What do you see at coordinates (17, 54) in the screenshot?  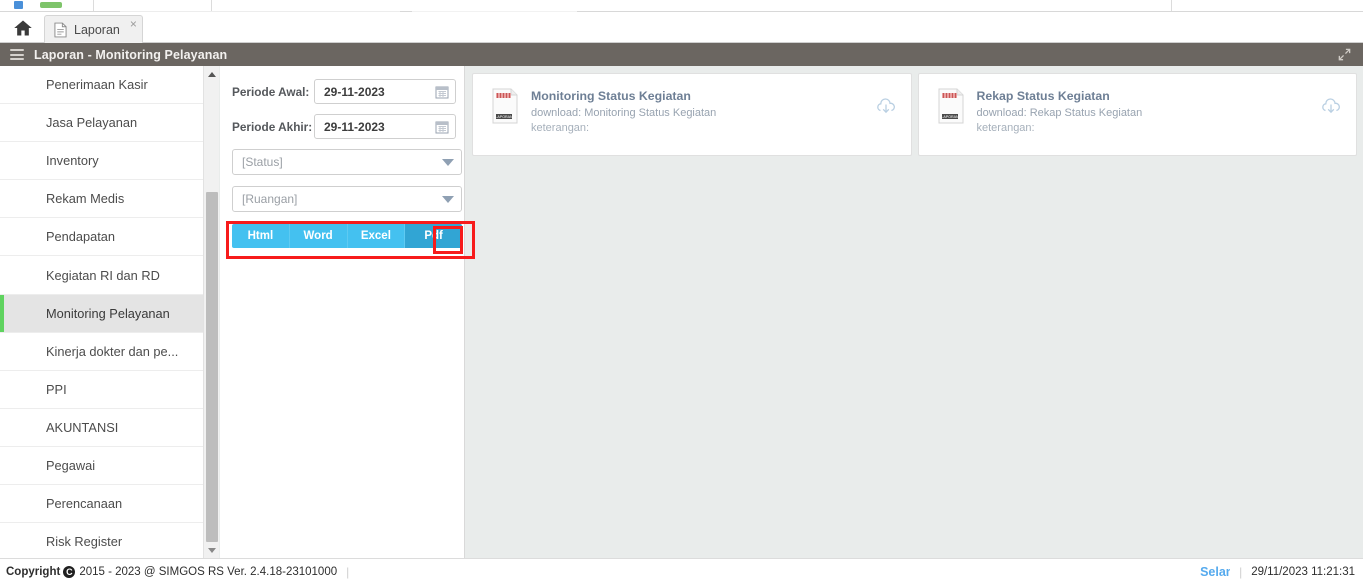 I see `hamburger-icon` at bounding box center [17, 54].